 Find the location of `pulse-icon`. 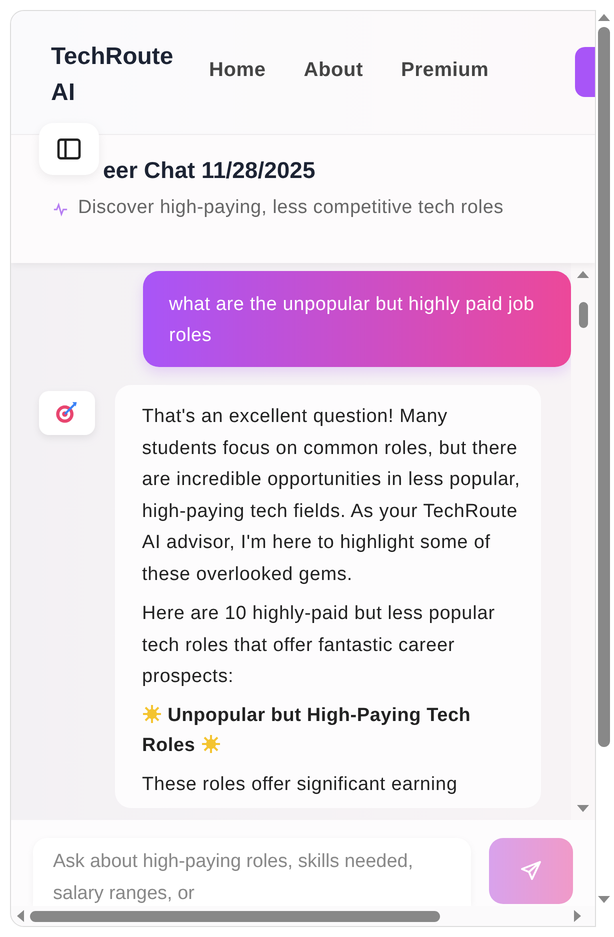

pulse-icon is located at coordinates (60, 209).